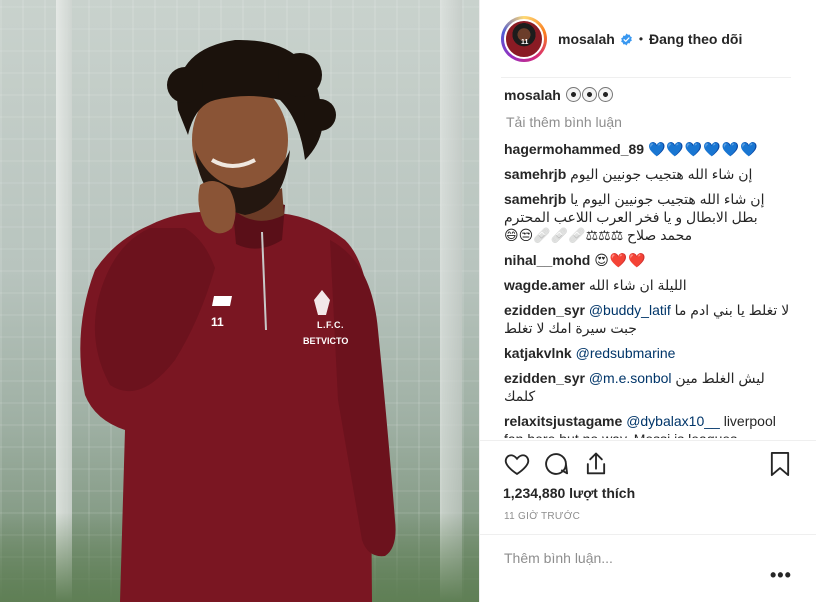  I want to click on avatar-kit-number: 11, so click(525, 42).